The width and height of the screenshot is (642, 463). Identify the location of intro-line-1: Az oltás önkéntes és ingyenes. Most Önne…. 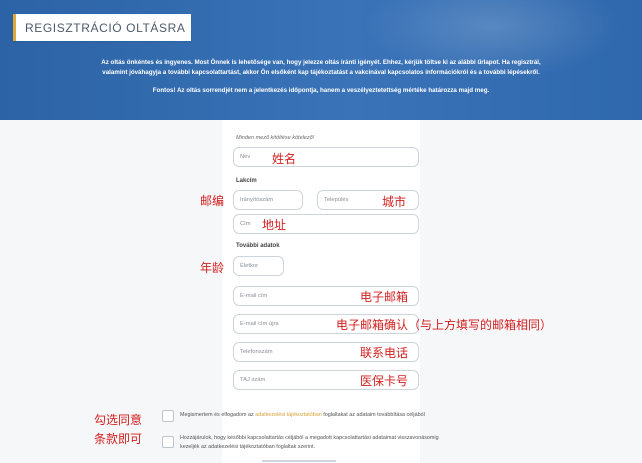
(321, 62).